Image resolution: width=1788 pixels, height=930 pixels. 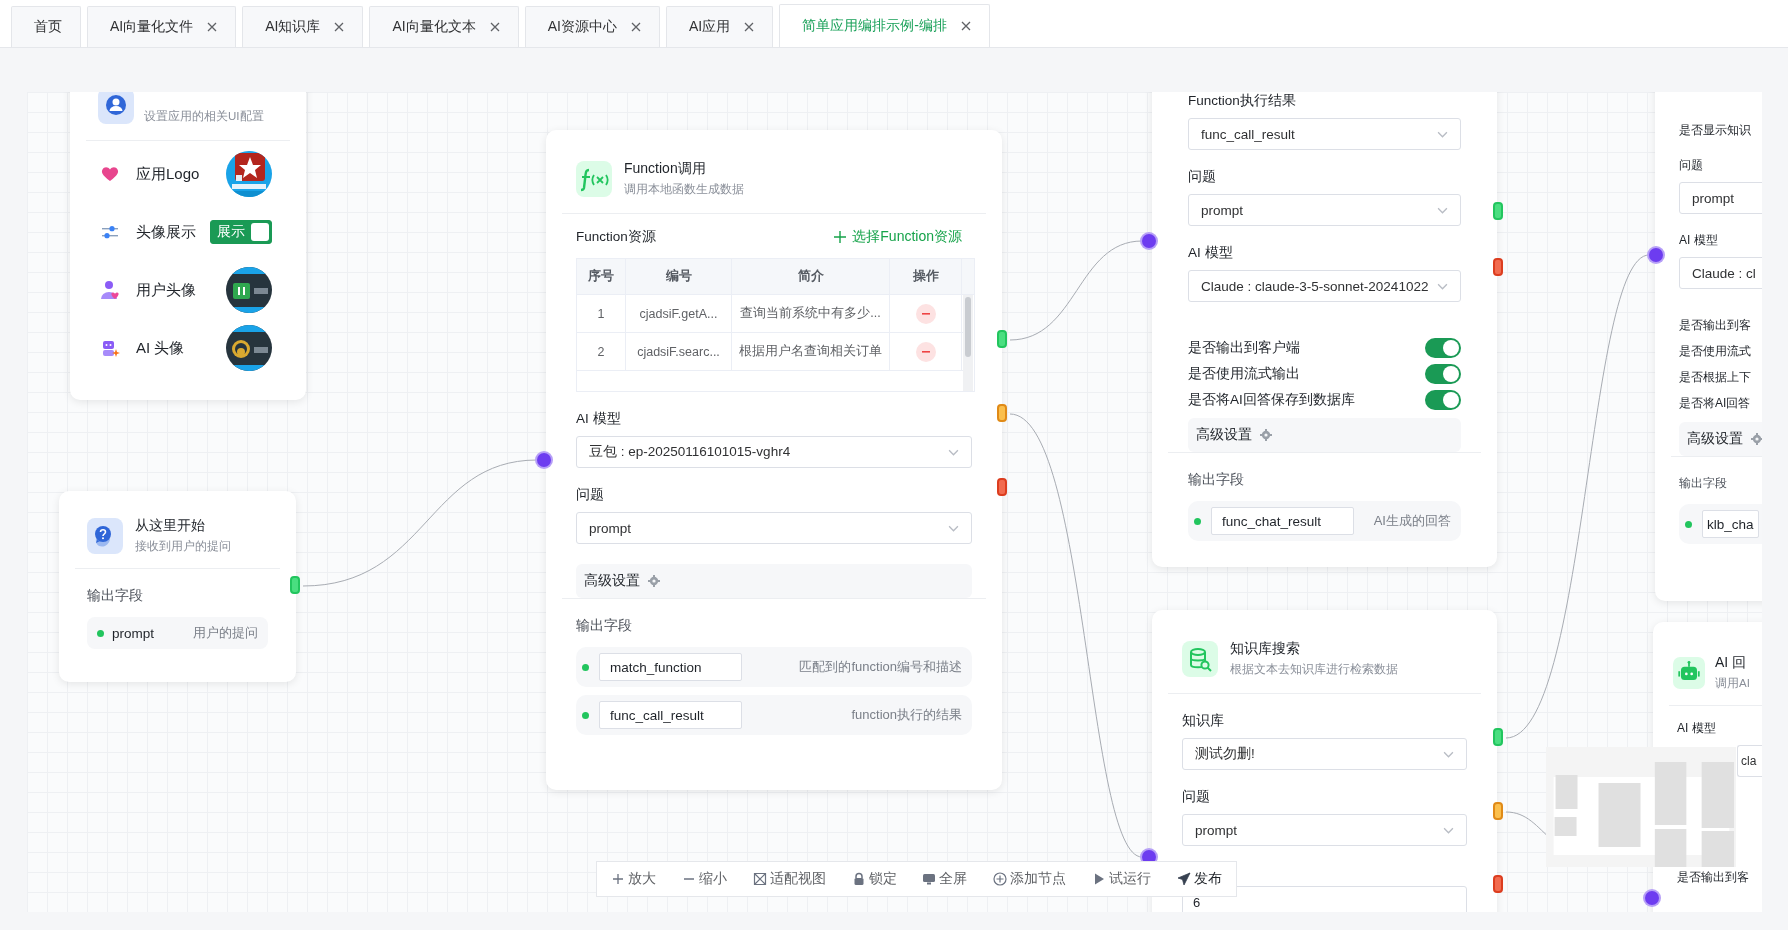 What do you see at coordinates (168, 174) in the screenshot?
I see `setting-label: 应用Logo` at bounding box center [168, 174].